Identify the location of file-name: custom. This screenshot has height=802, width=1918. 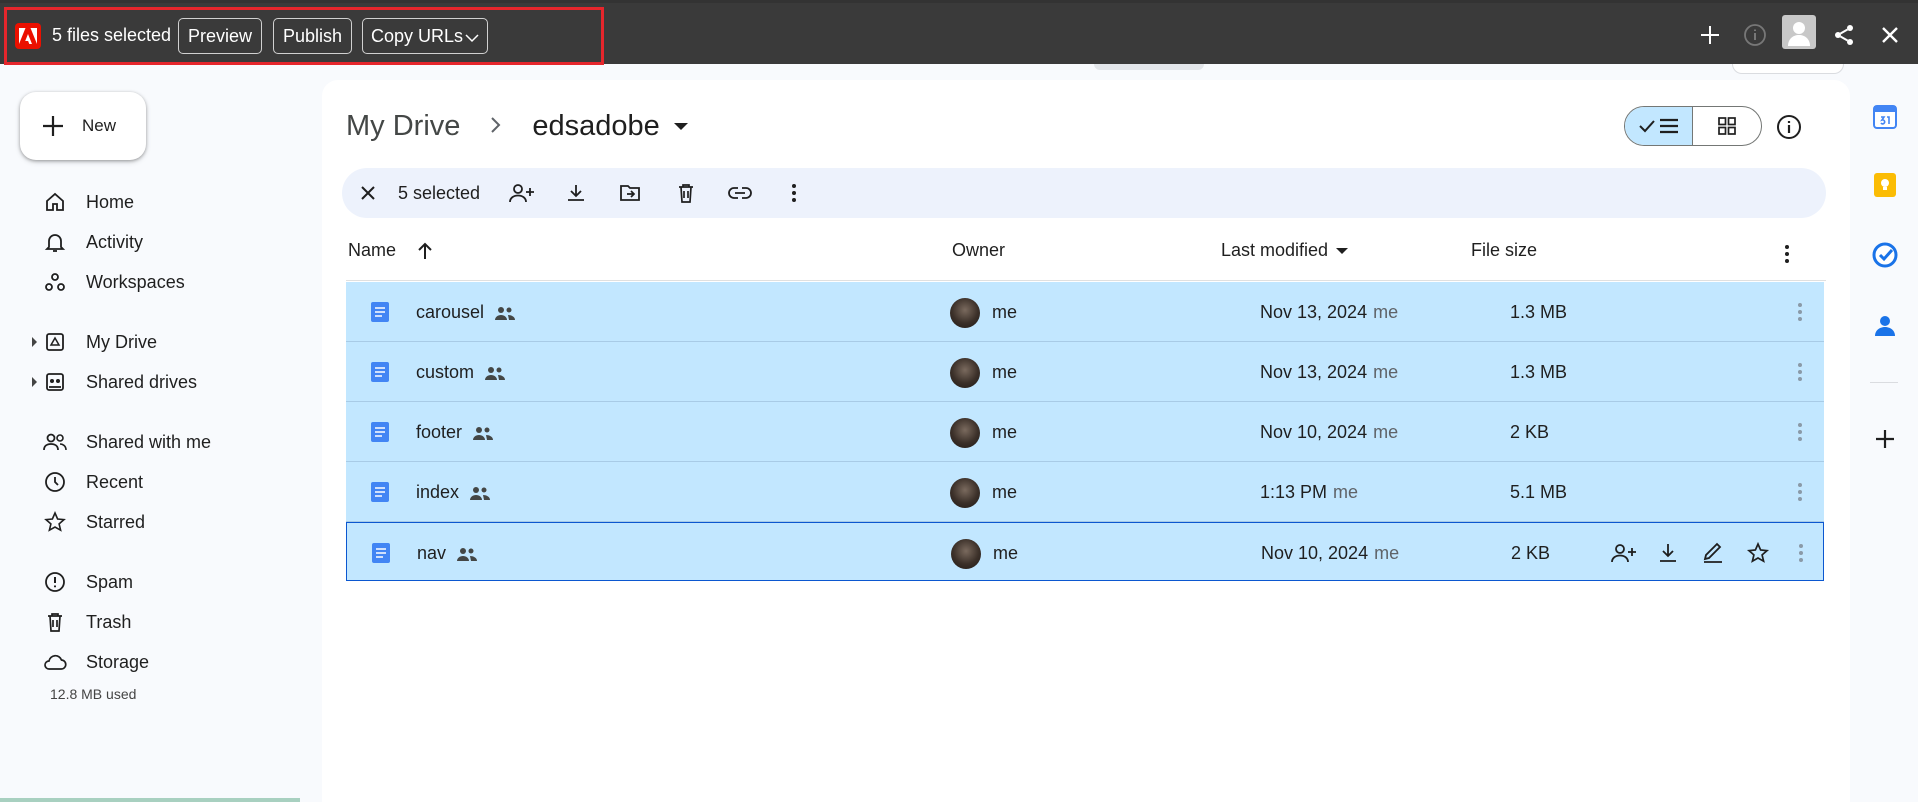
(445, 372).